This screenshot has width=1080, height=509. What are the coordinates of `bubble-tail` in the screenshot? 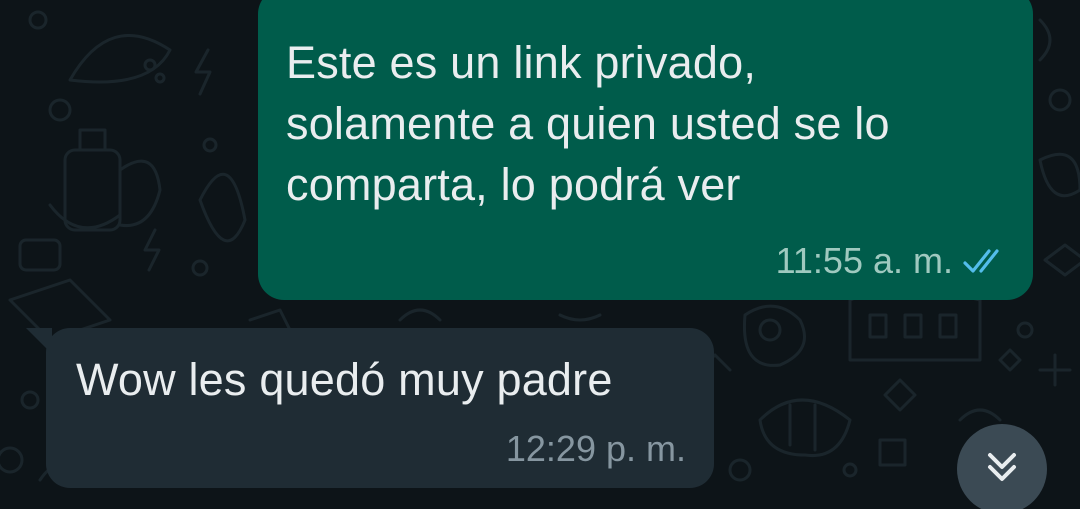 It's located at (39, 341).